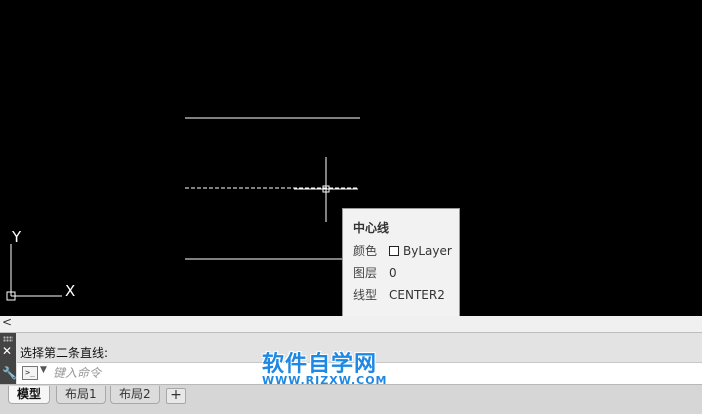 The height and width of the screenshot is (414, 702). I want to click on scroll-left-icon: <, so click(7, 322).